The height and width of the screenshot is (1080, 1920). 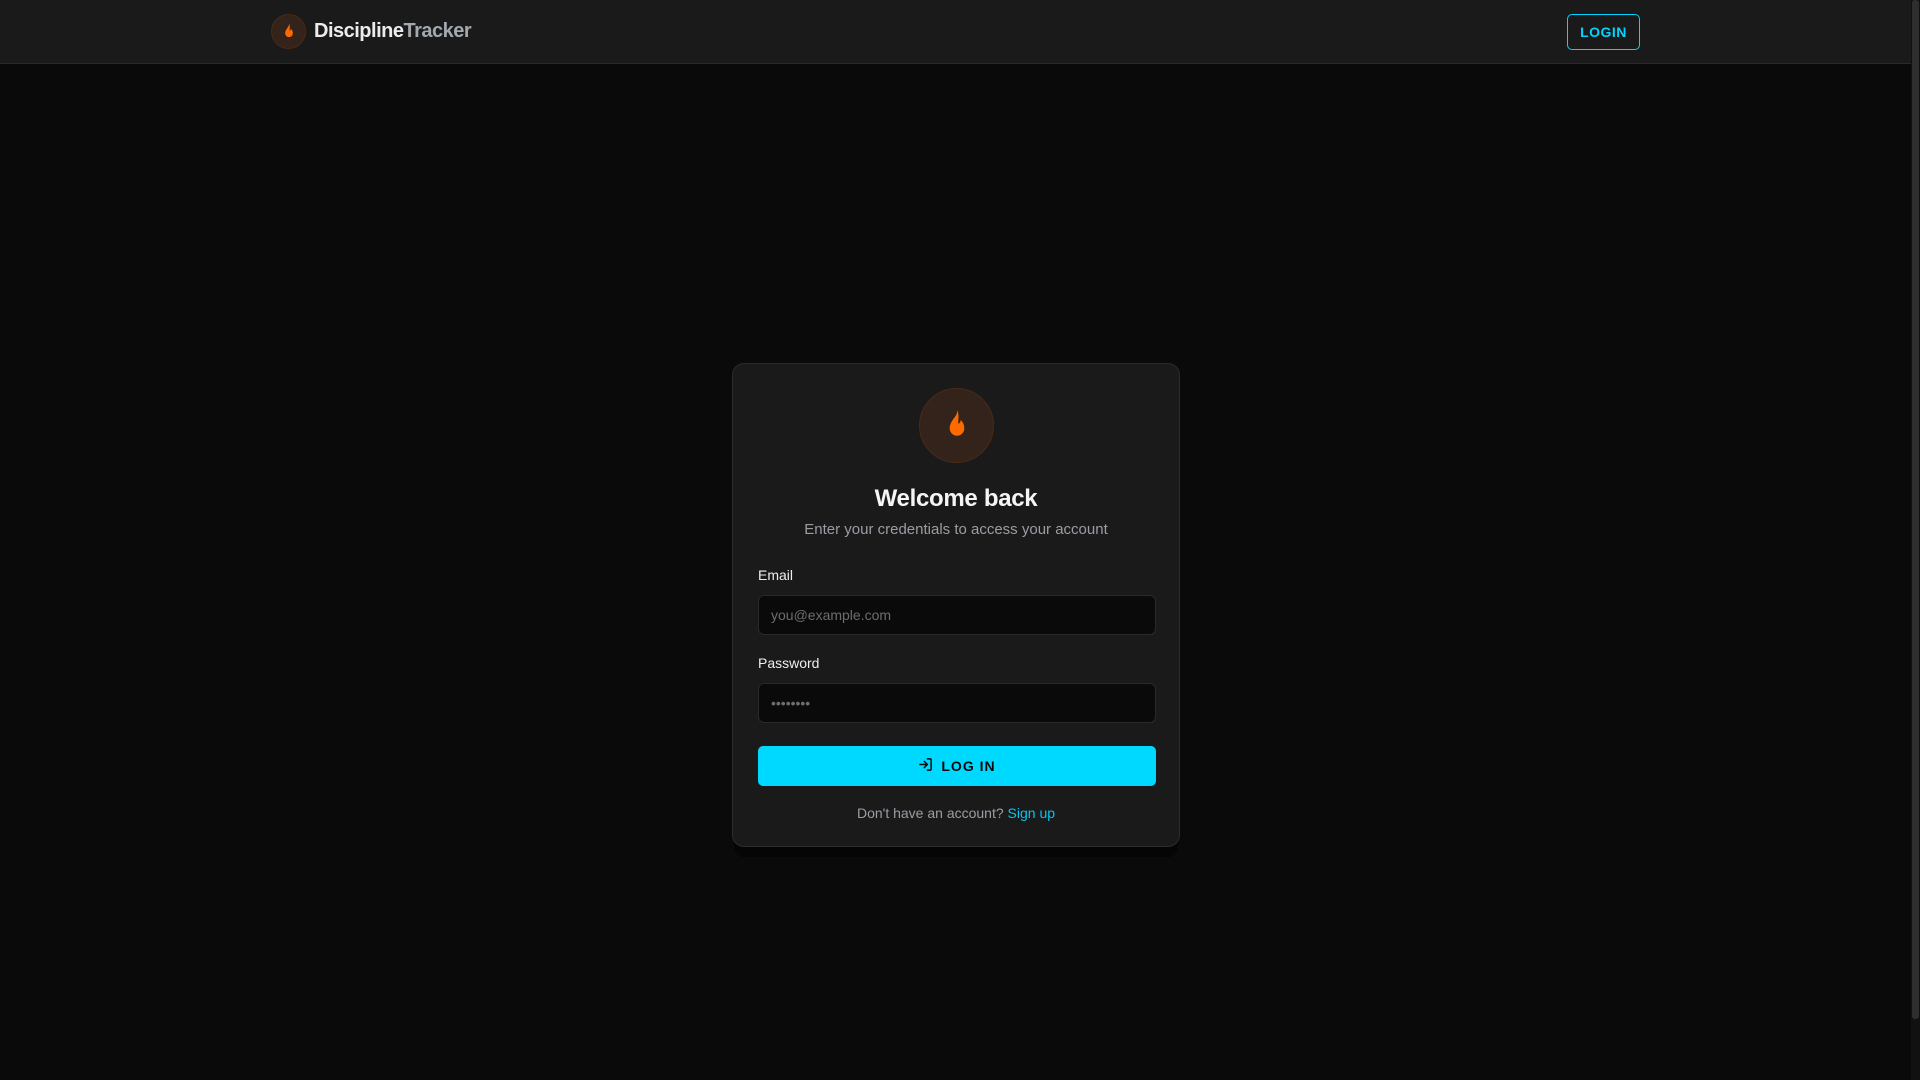 I want to click on brand-name-primary: Discipline, so click(x=359, y=31).